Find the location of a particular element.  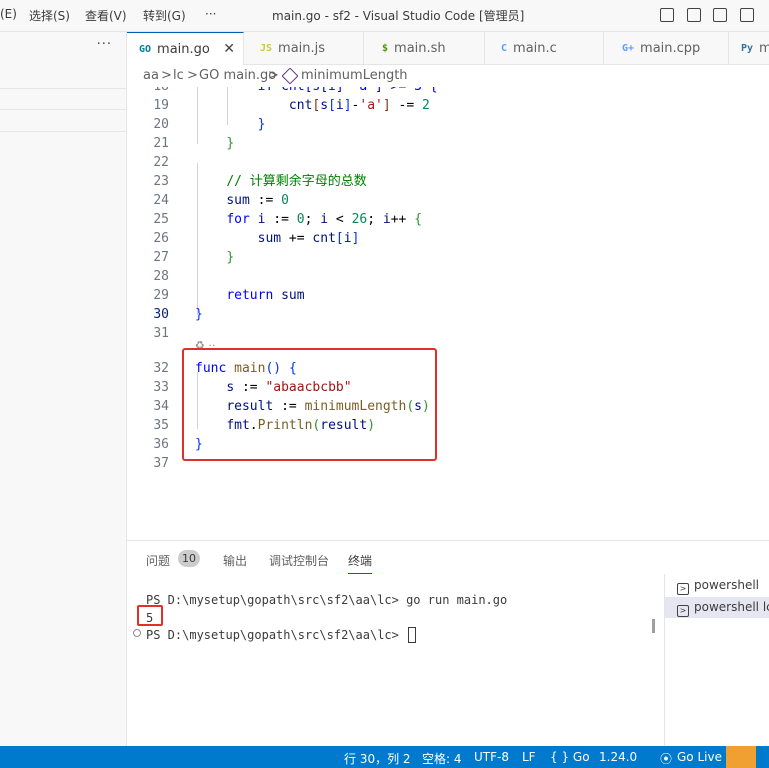

line-number: 27 is located at coordinates (161, 257).